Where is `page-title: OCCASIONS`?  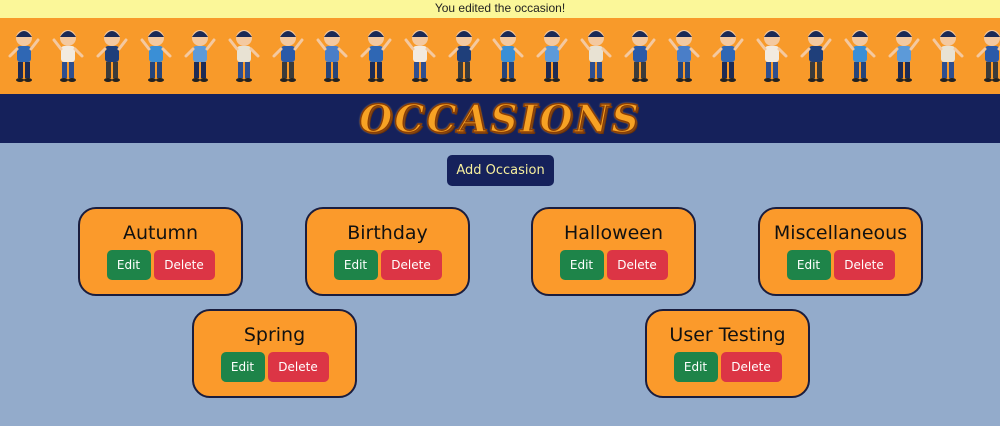 page-title: OCCASIONS is located at coordinates (499, 118).